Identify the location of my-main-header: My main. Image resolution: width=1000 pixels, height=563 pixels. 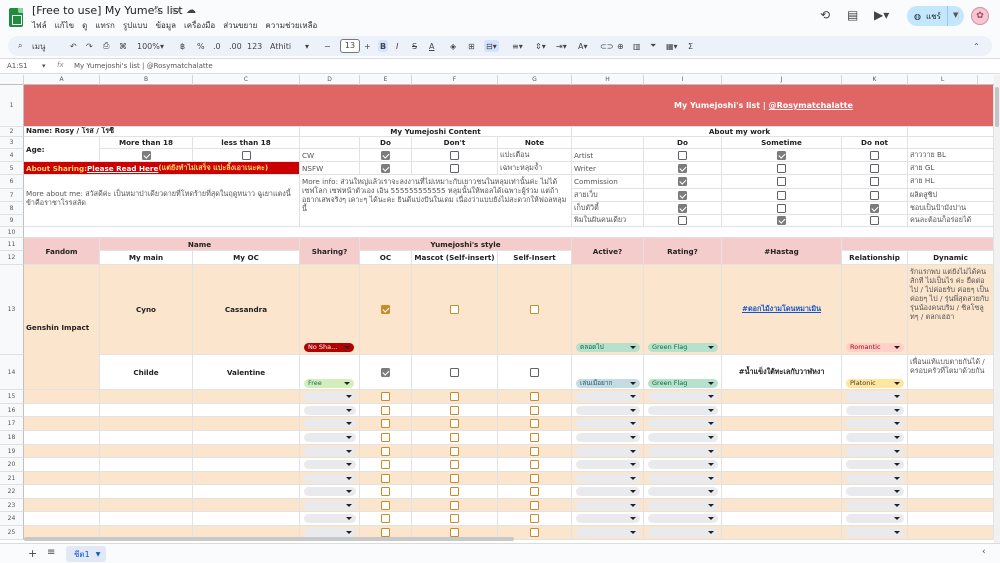
(146, 258).